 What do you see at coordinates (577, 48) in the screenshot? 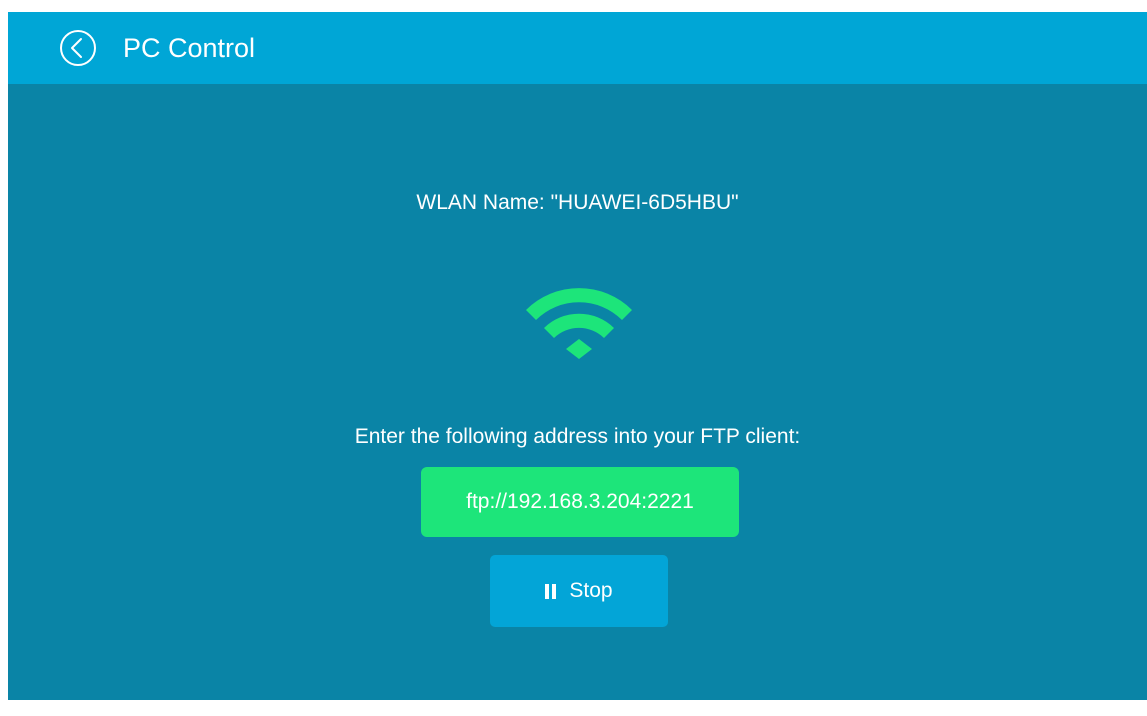
I see `title-bar: PC Control` at bounding box center [577, 48].